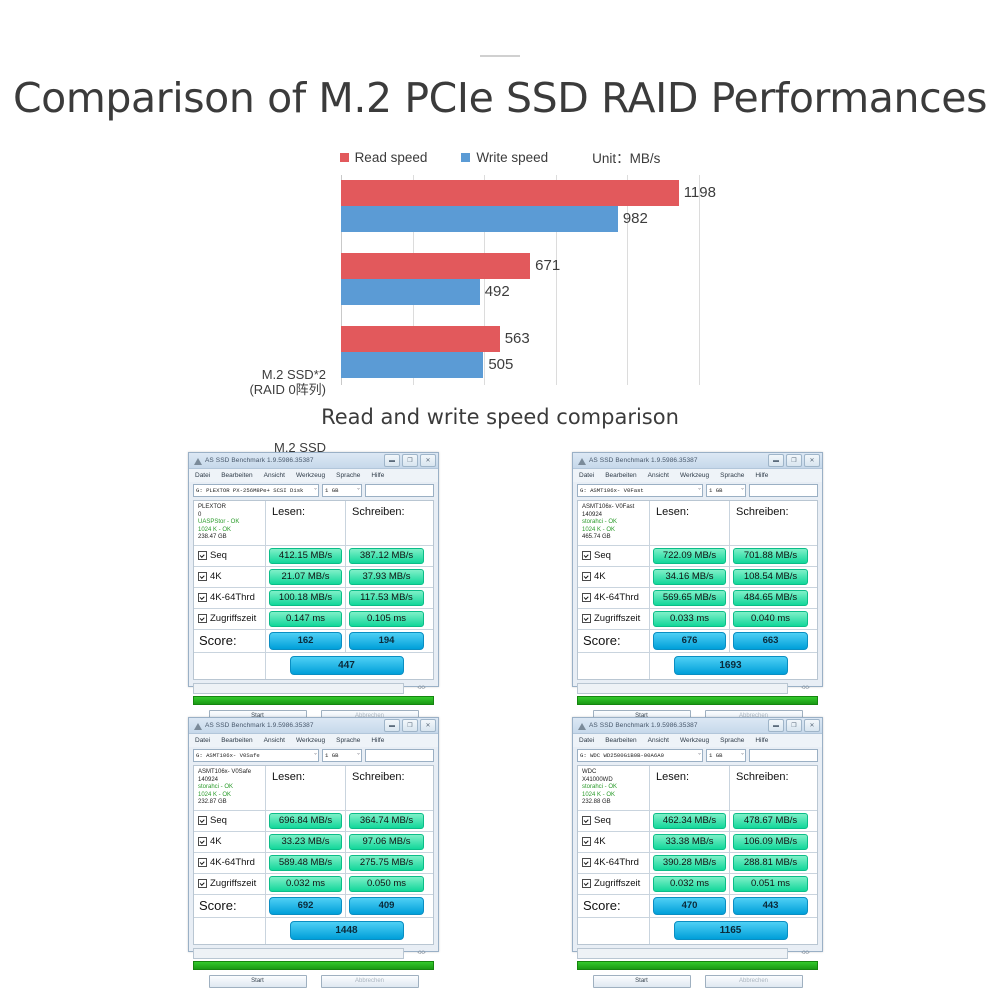  I want to click on read-value: 33.23 MB/s, so click(305, 841).